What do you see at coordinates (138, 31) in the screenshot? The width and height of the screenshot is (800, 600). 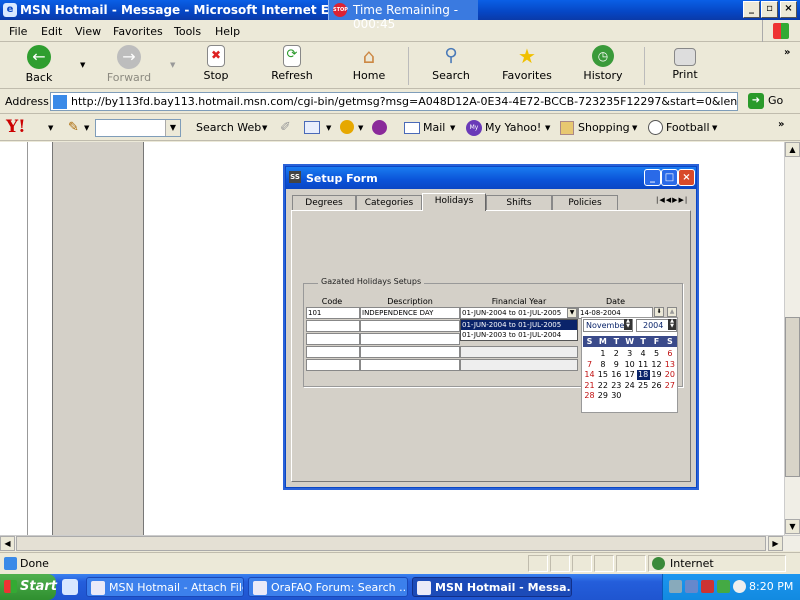 I see `menu-favorites: Favorites` at bounding box center [138, 31].